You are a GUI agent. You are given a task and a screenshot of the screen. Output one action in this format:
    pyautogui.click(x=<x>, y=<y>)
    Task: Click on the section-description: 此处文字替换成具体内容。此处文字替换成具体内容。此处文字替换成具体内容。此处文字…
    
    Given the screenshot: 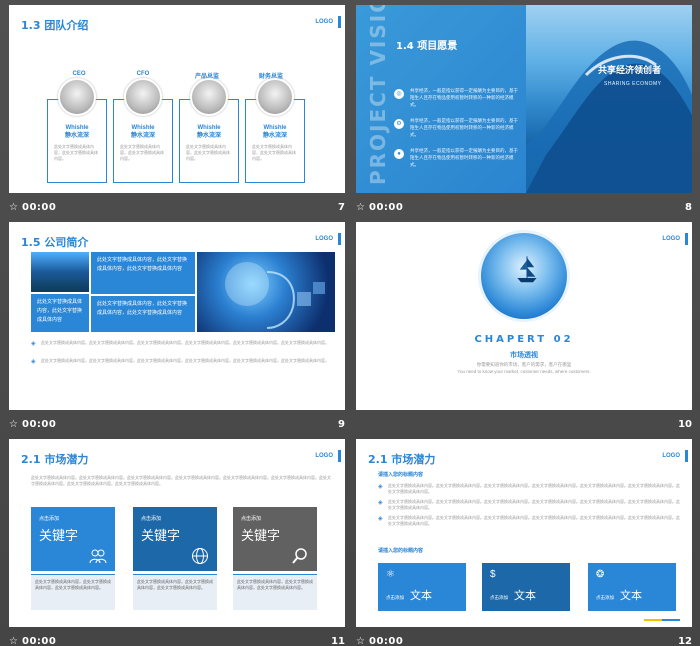 What is the action you would take?
    pyautogui.click(x=181, y=480)
    